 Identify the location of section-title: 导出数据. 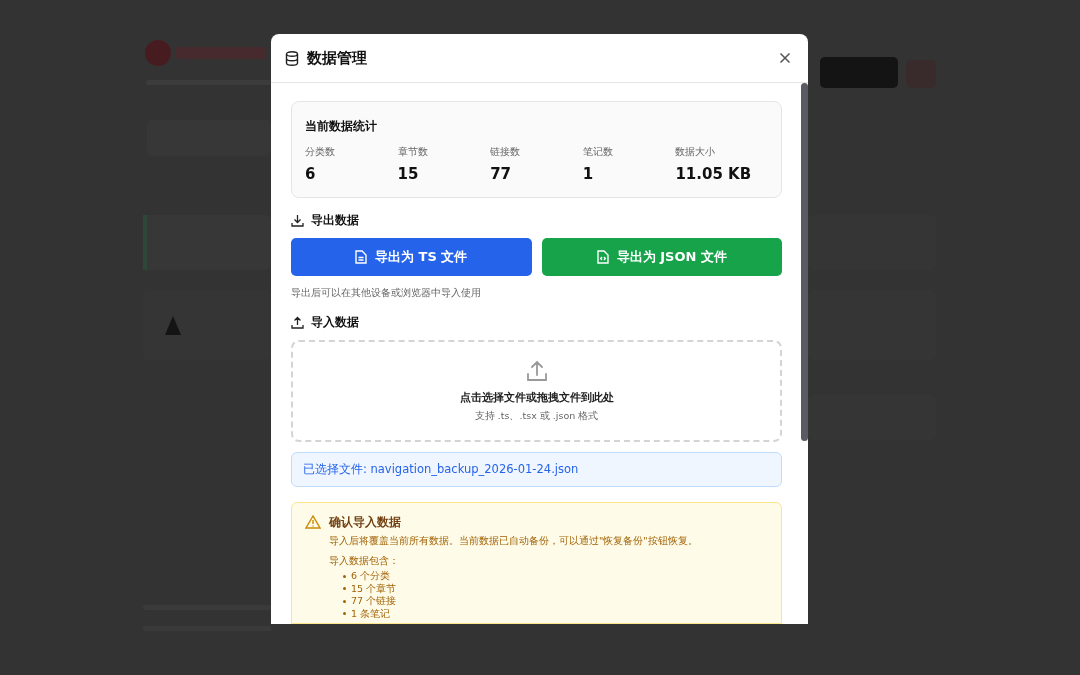
(335, 220).